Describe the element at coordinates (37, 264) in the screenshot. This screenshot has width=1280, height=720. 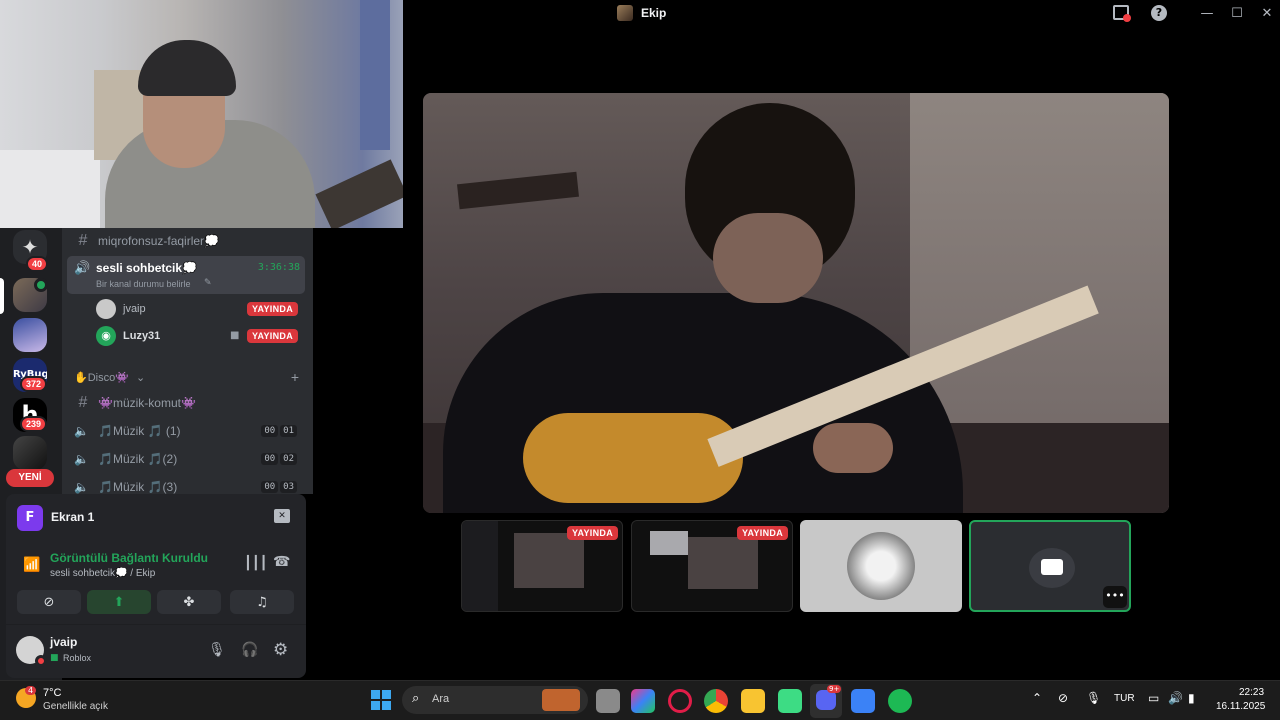
I see `mention-badge: 40` at that location.